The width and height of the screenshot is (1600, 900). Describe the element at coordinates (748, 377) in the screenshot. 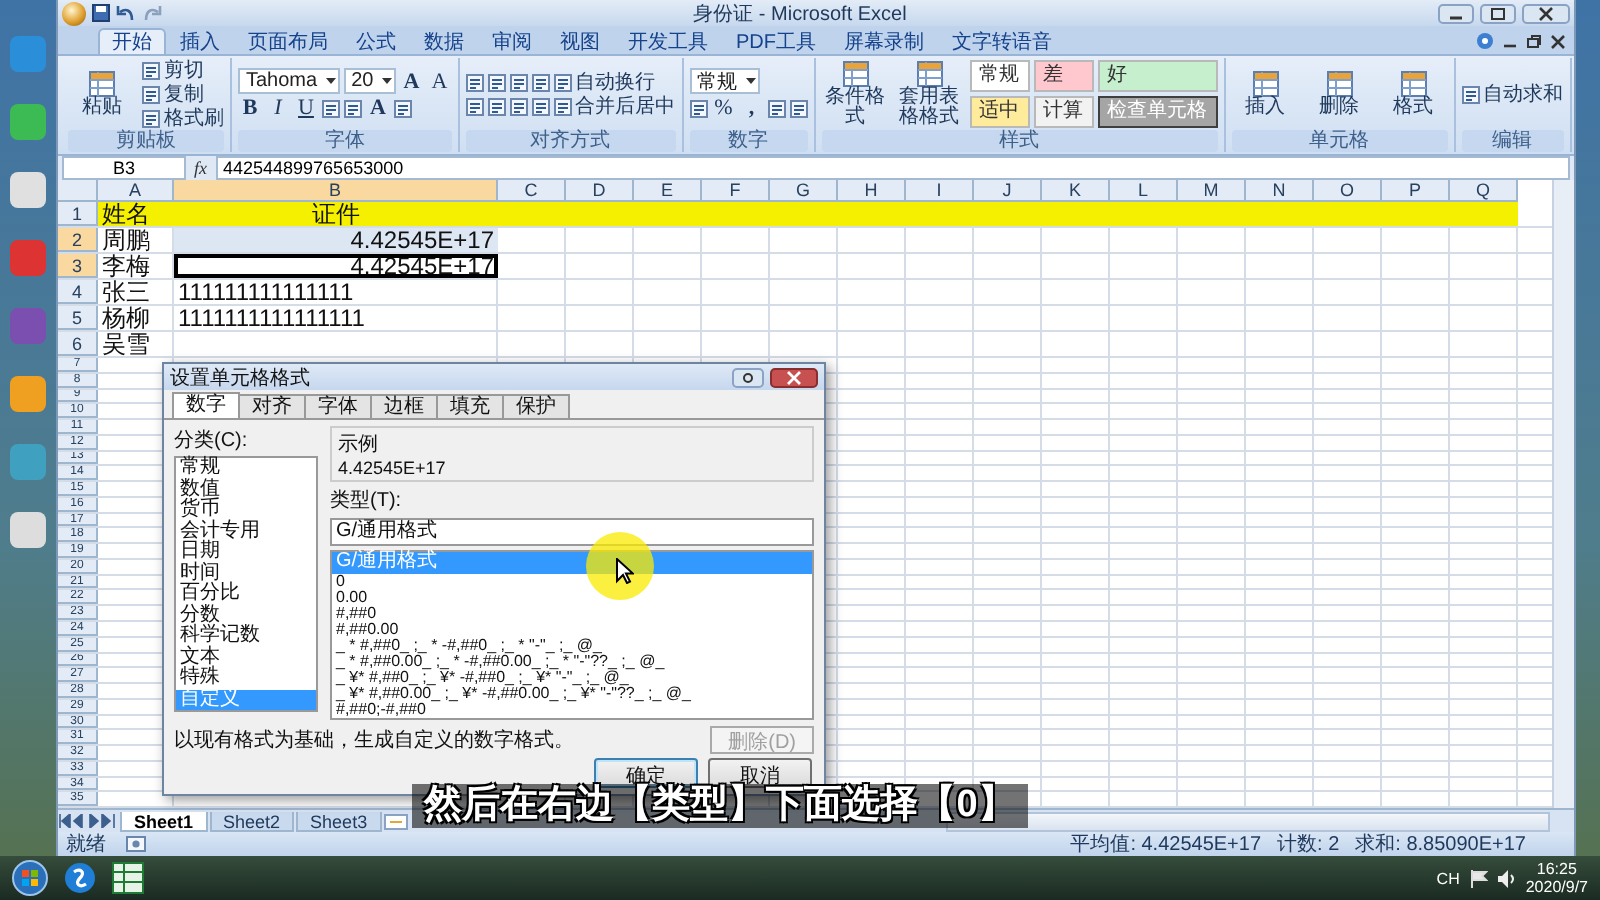

I see `help-icon` at that location.